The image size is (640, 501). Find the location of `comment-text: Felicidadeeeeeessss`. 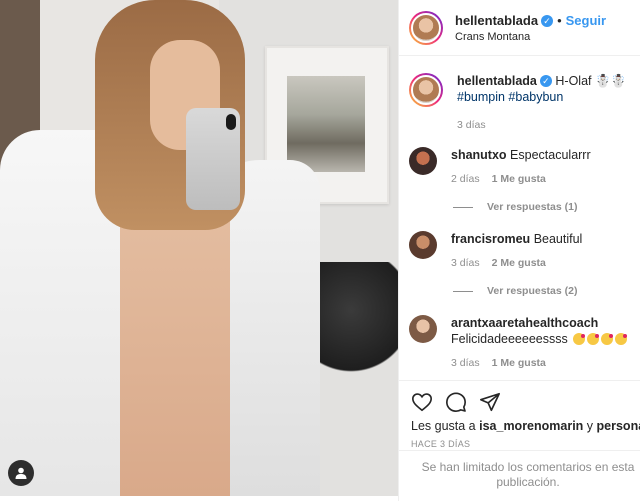

comment-text: Felicidadeeeeeessss is located at coordinates (509, 339).